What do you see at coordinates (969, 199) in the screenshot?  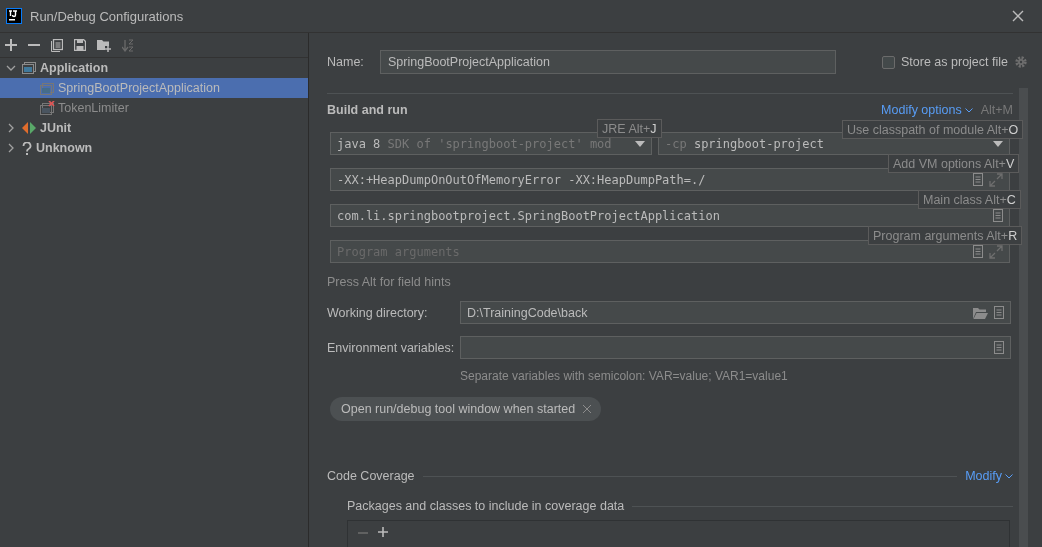 I see `shortcut-tooltip: Main class Alt+C` at bounding box center [969, 199].